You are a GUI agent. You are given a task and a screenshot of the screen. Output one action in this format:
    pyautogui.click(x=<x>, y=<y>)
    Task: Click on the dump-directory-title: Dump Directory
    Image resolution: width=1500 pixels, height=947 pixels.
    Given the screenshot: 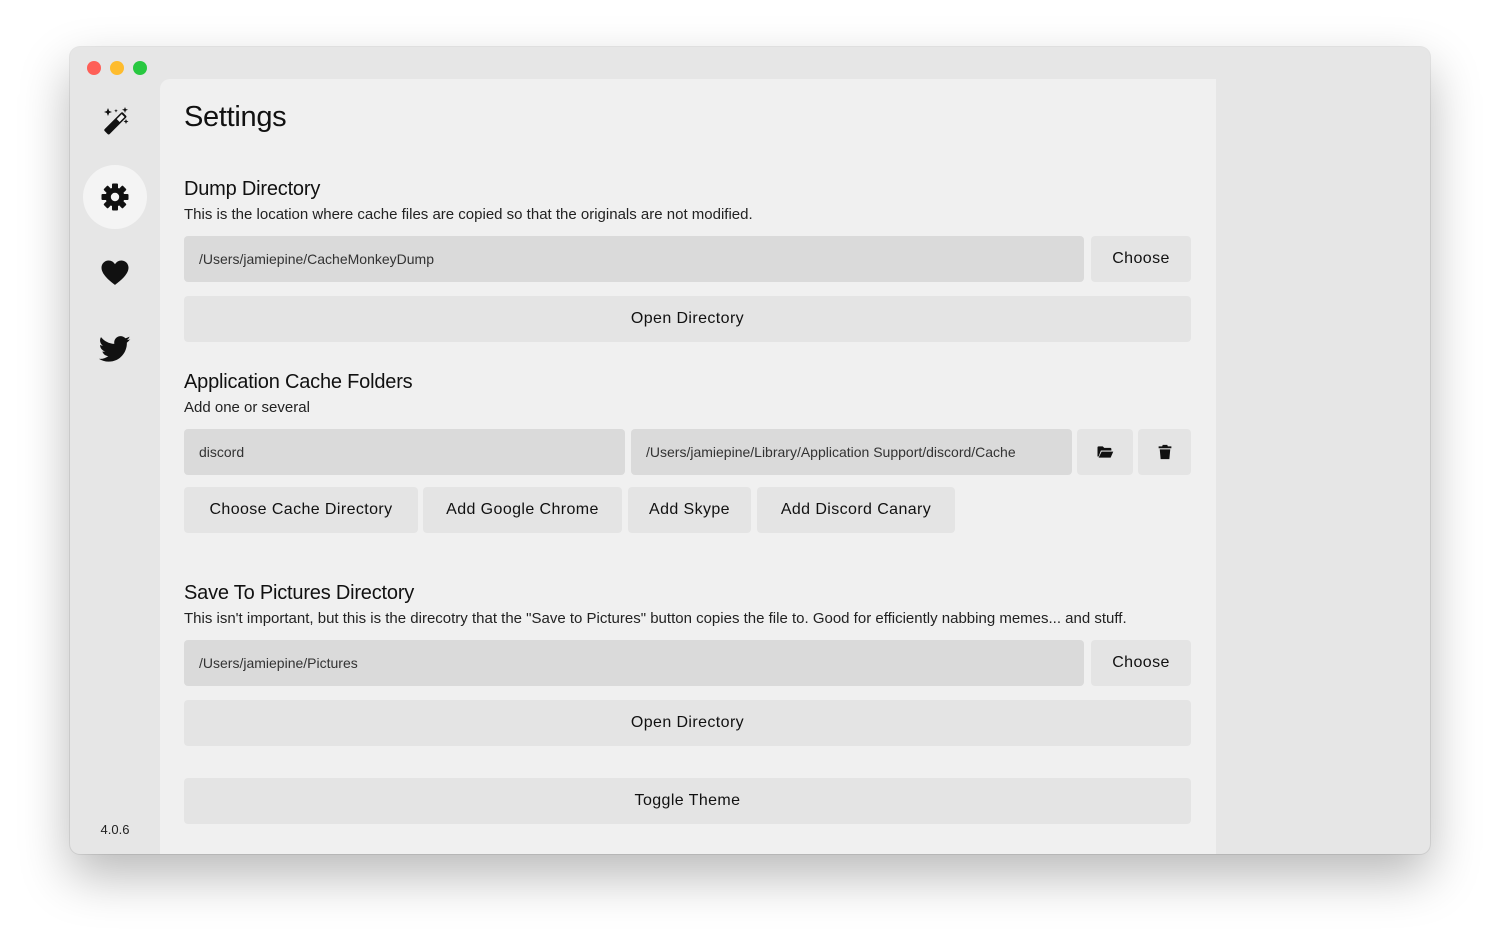 What is the action you would take?
    pyautogui.click(x=252, y=189)
    